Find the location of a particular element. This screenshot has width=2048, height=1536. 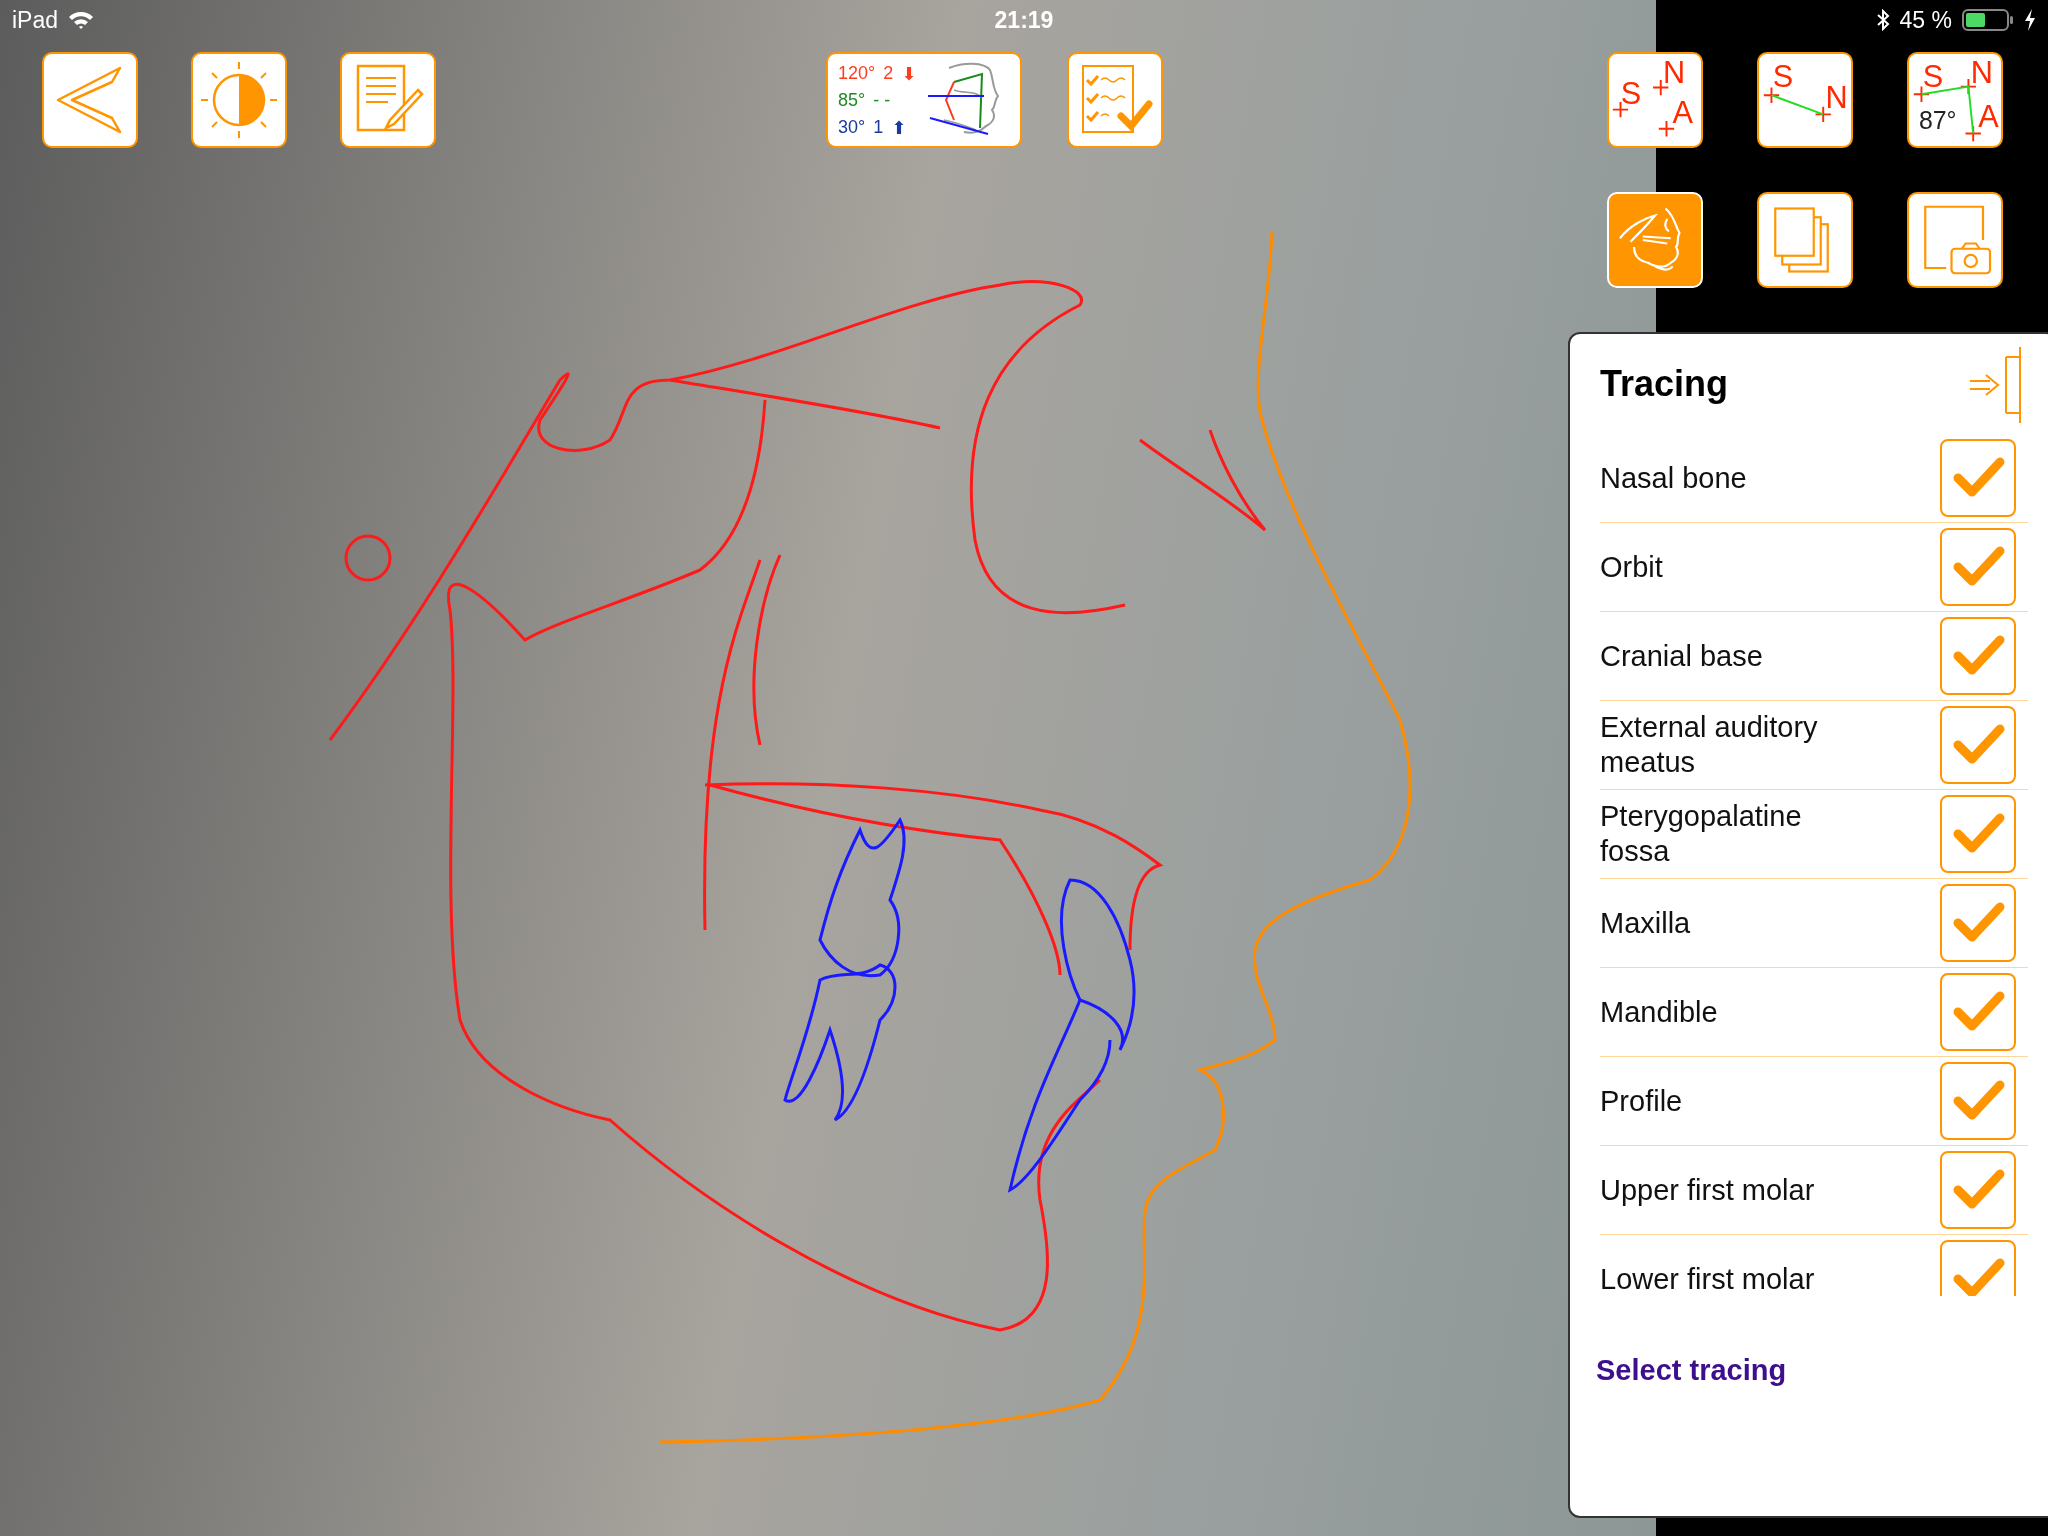

snapshot-view-button is located at coordinates (1955, 240).